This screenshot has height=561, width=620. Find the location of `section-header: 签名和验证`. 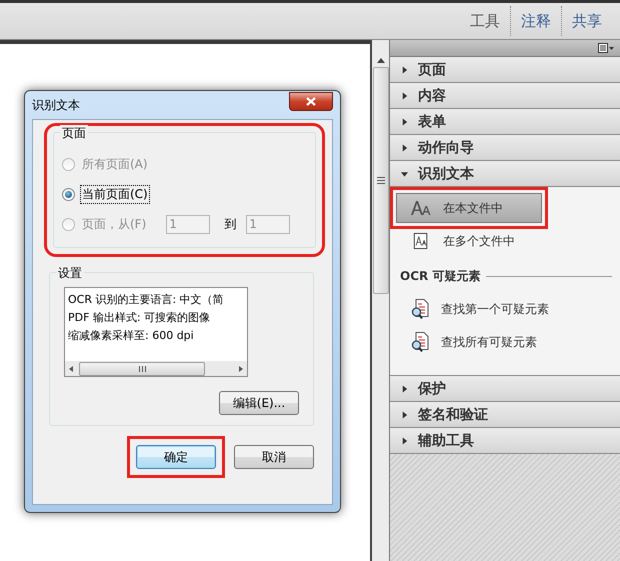

section-header: 签名和验证 is located at coordinates (505, 415).